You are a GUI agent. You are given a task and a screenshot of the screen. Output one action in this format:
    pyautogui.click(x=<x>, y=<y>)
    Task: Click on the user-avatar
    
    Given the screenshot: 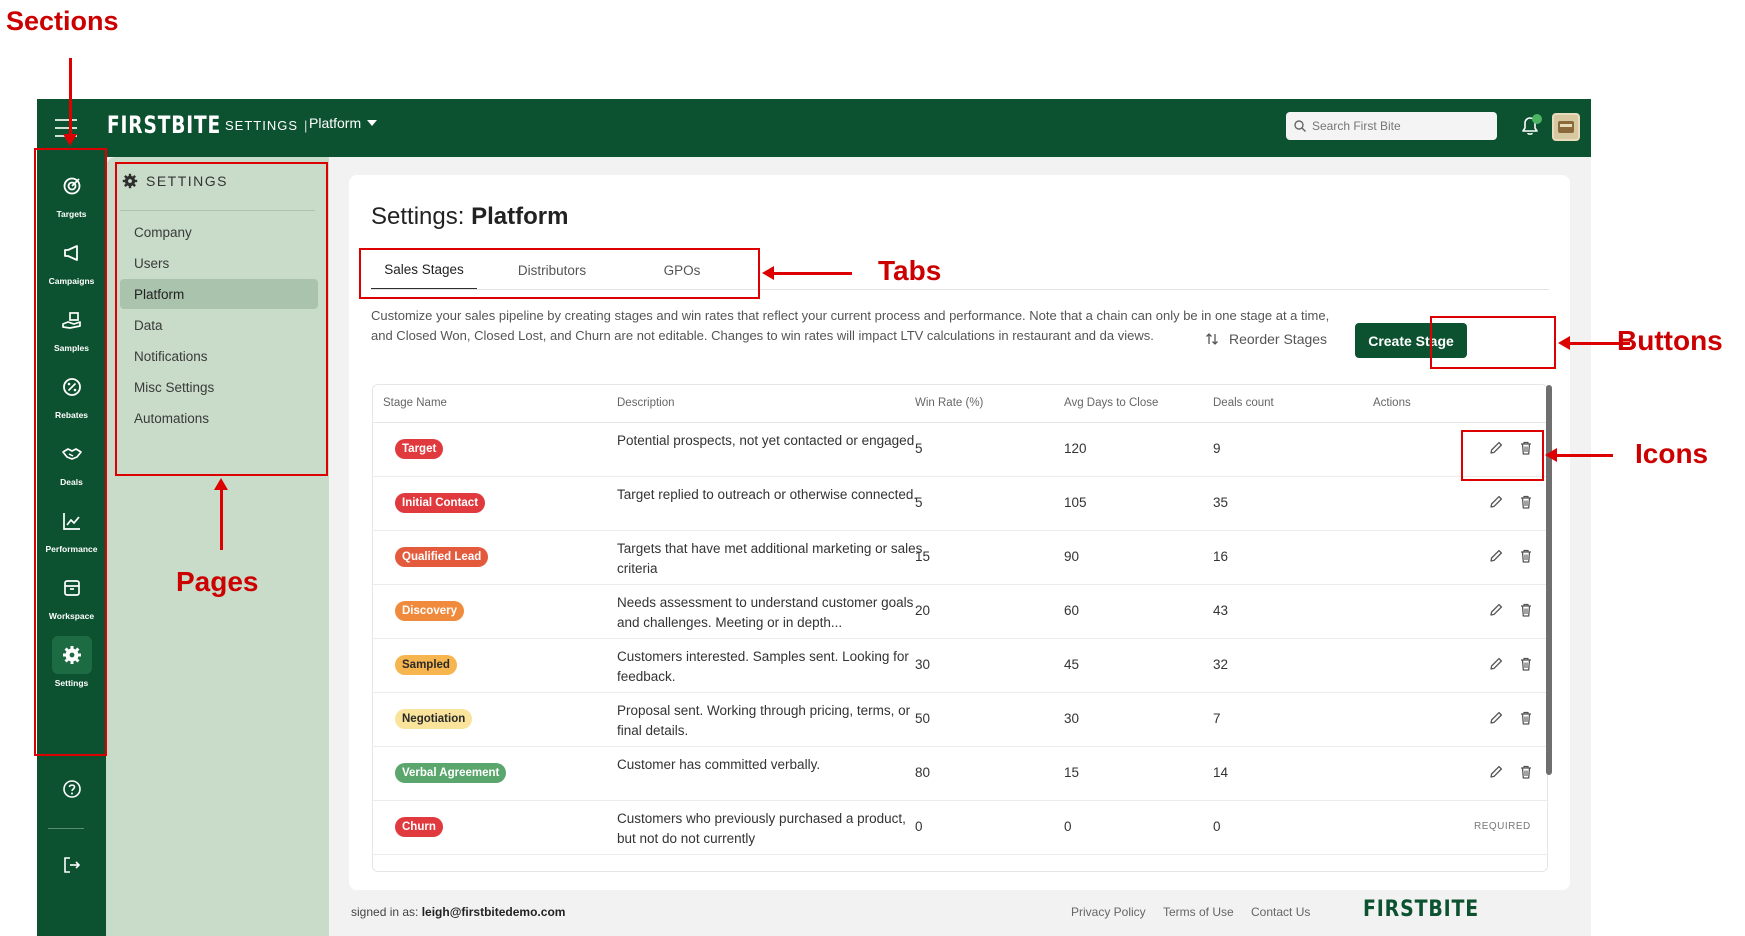 What is the action you would take?
    pyautogui.click(x=1566, y=127)
    